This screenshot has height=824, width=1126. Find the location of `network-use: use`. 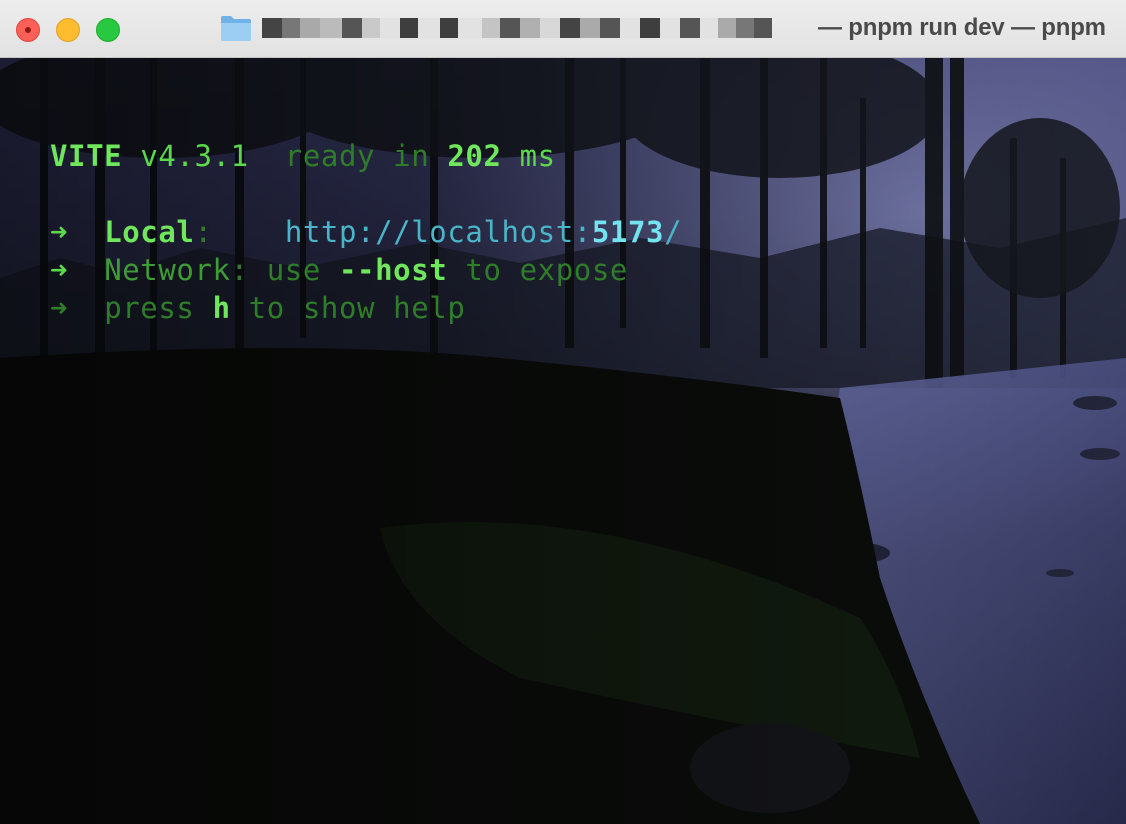

network-use: use is located at coordinates (293, 270).